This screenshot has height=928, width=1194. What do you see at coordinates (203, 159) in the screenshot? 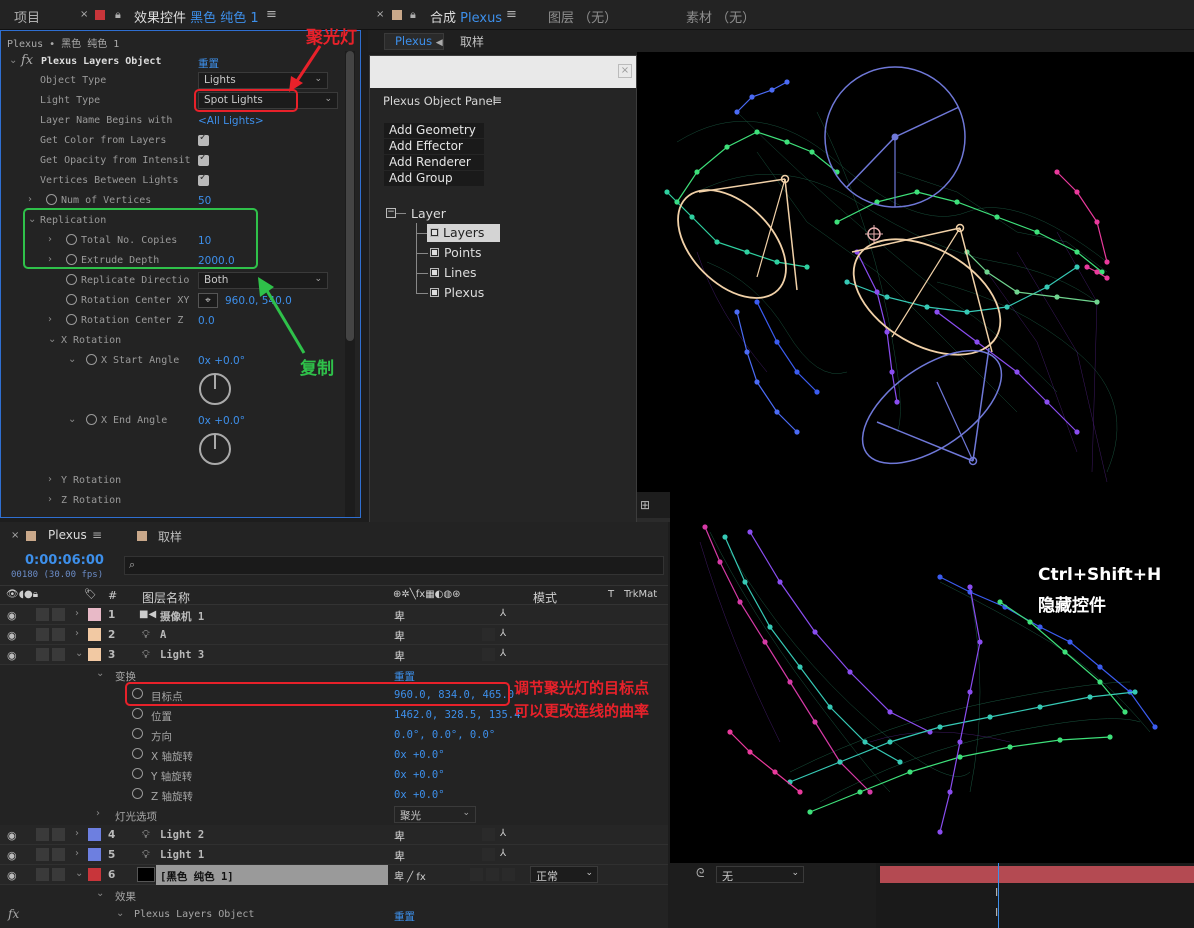
I see `get-opacity-checkbox` at bounding box center [203, 159].